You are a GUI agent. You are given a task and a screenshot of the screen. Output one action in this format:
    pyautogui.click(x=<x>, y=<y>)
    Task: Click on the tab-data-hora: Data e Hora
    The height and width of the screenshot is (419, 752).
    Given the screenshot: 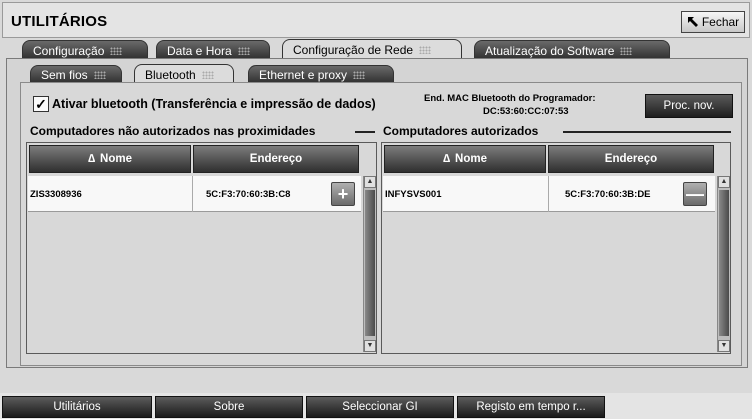 What is the action you would take?
    pyautogui.click(x=213, y=50)
    